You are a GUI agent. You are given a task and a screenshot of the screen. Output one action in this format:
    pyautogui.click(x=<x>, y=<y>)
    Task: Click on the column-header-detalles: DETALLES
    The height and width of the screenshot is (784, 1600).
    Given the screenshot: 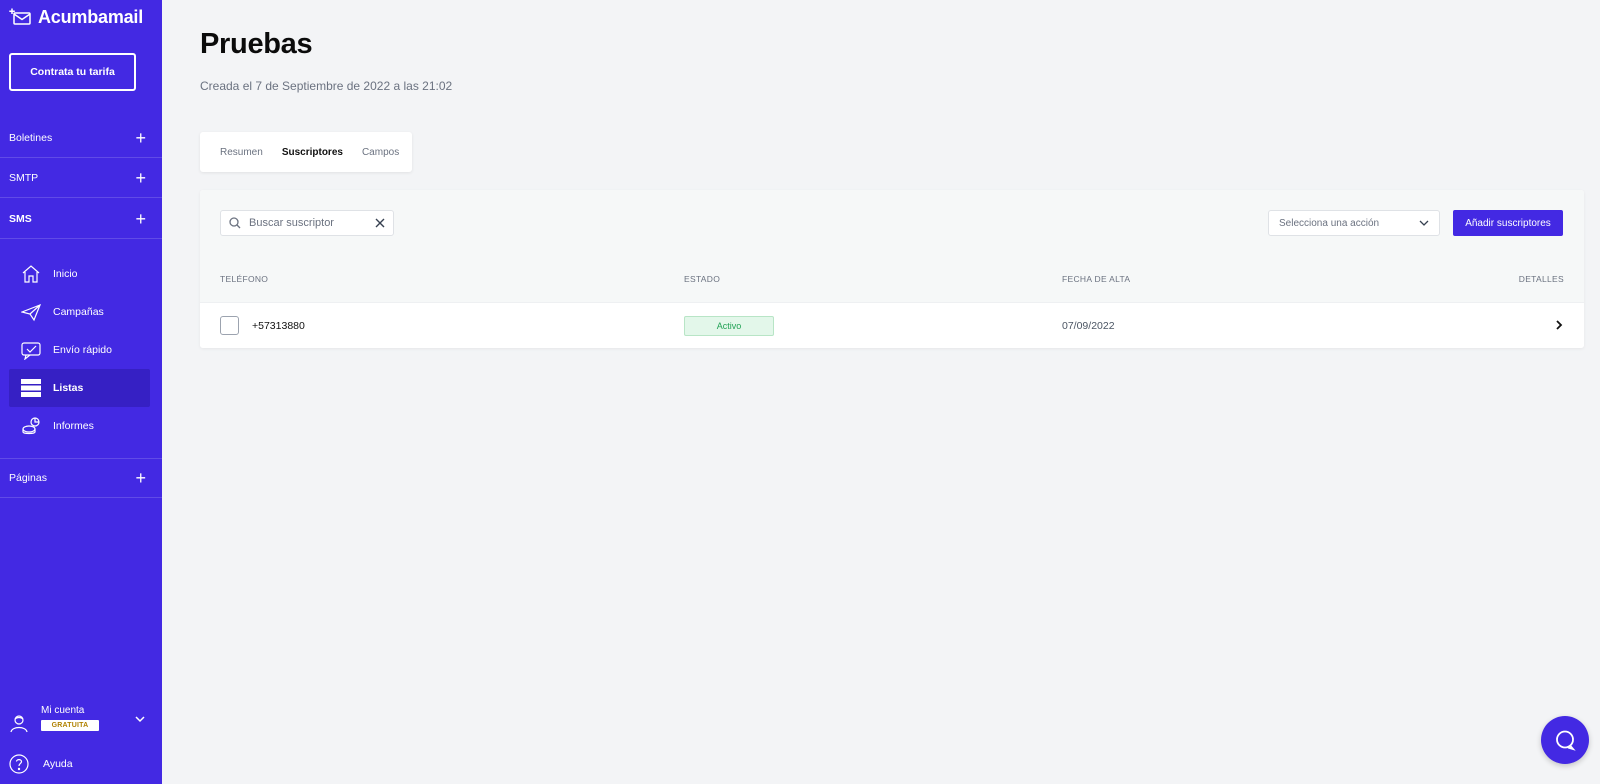 What is the action you would take?
    pyautogui.click(x=1541, y=279)
    